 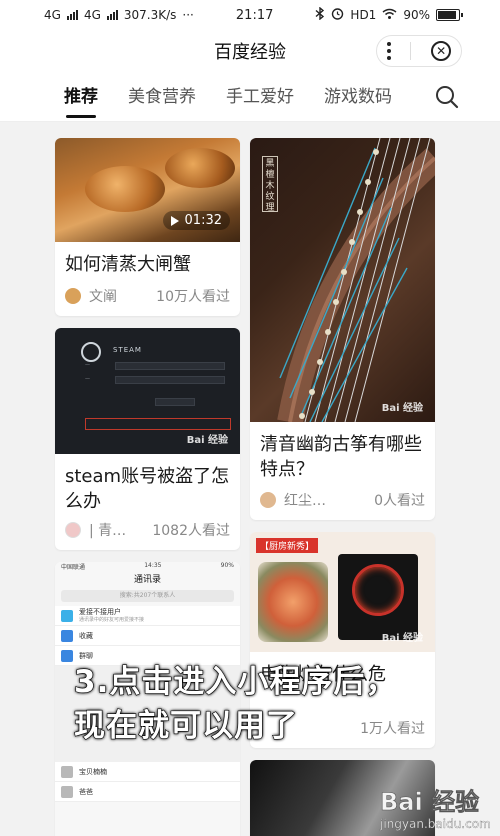 I want to click on watermark-logo: Bai 经验, so click(x=430, y=802).